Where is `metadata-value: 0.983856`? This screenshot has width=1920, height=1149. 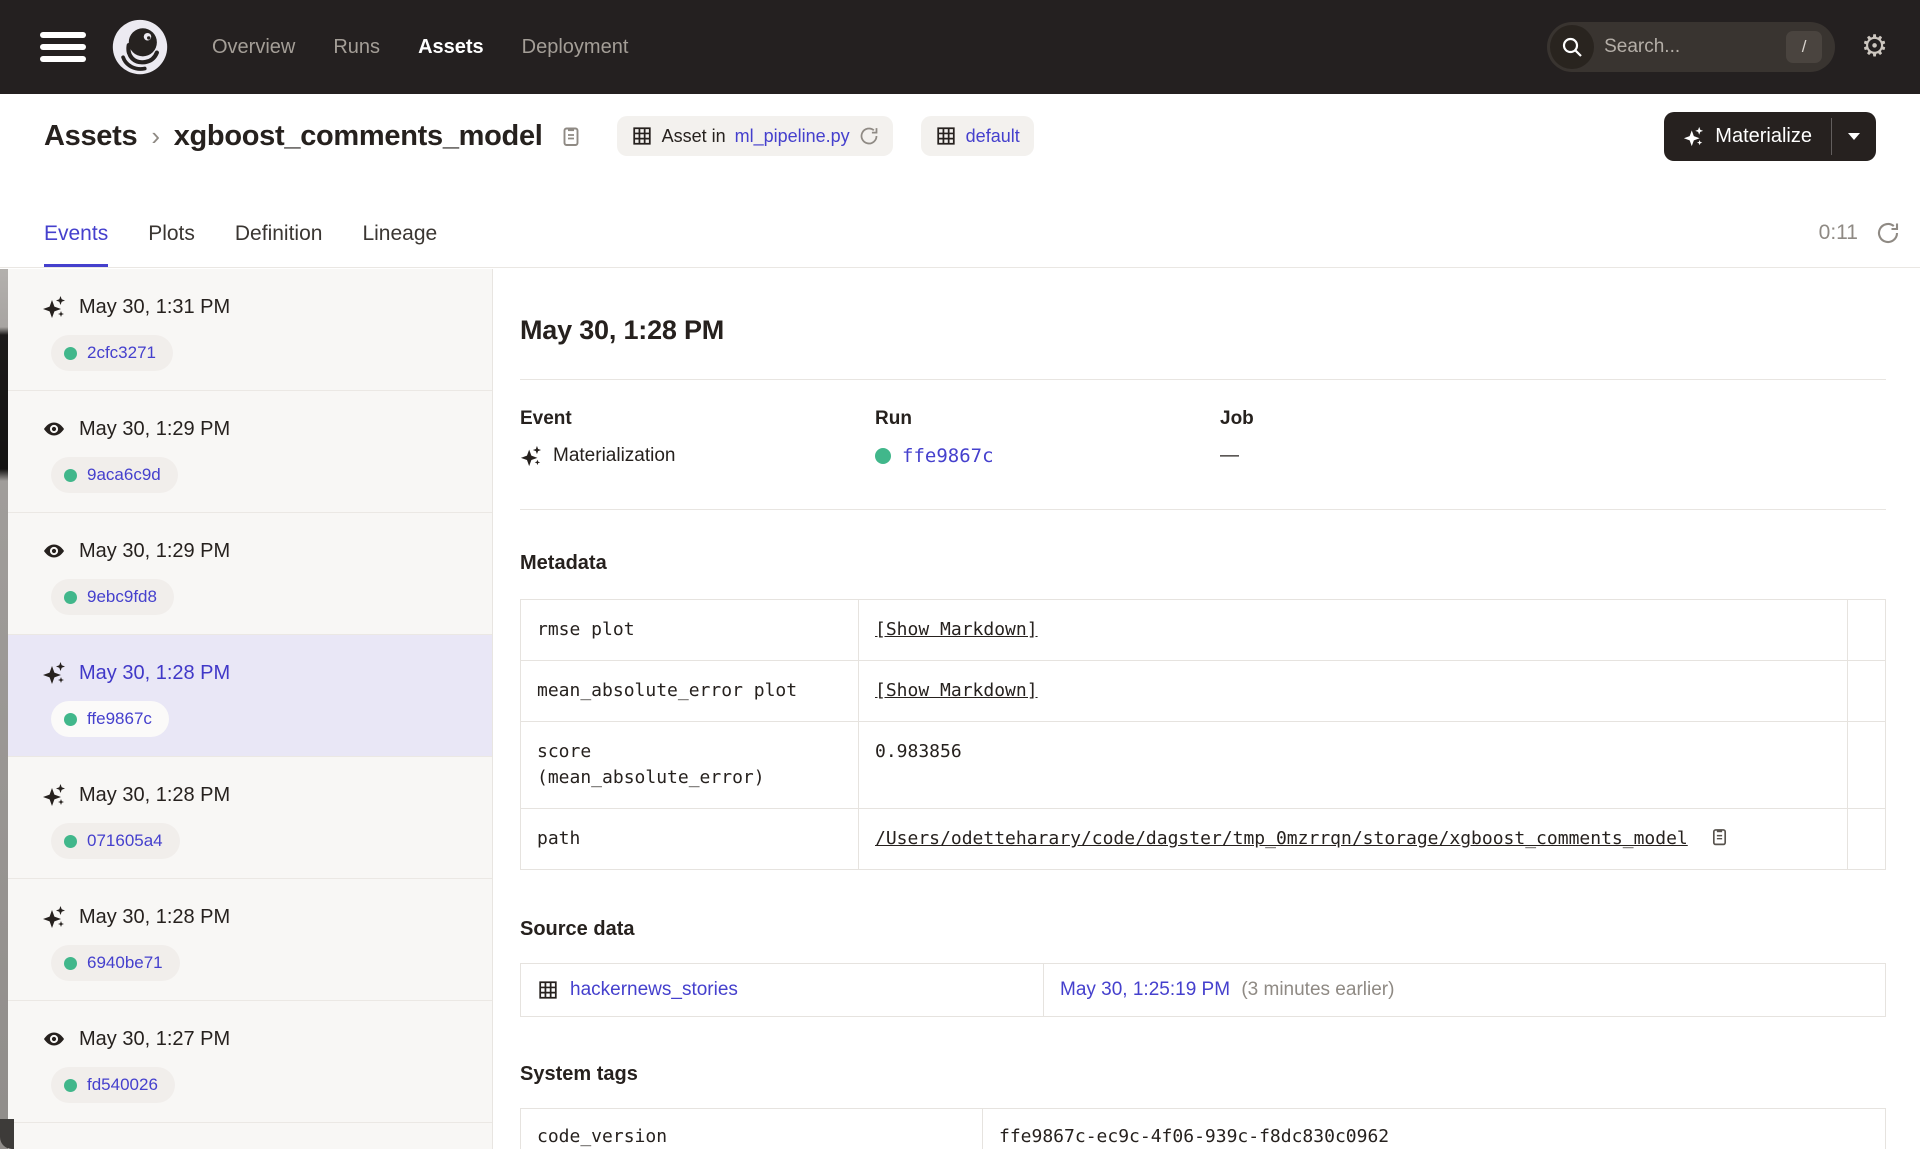 metadata-value: 0.983856 is located at coordinates (1353, 765).